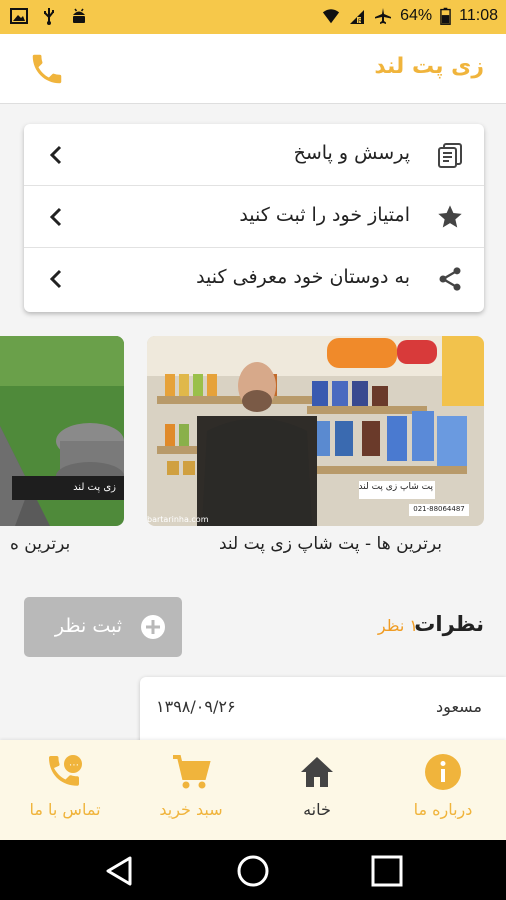 The width and height of the screenshot is (506, 900). I want to click on image-icon, so click(19, 16).